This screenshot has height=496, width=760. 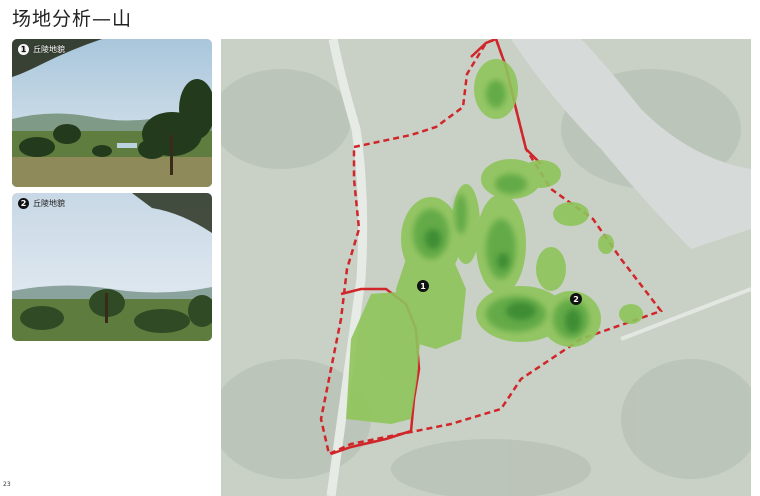 What do you see at coordinates (7, 484) in the screenshot?
I see `page-number: 23` at bounding box center [7, 484].